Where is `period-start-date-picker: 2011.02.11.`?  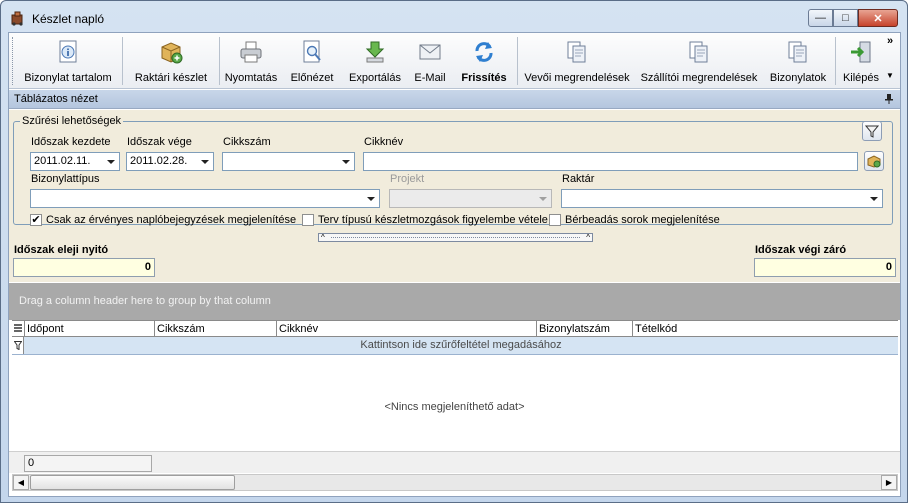
period-start-date-picker: 2011.02.11. is located at coordinates (75, 161).